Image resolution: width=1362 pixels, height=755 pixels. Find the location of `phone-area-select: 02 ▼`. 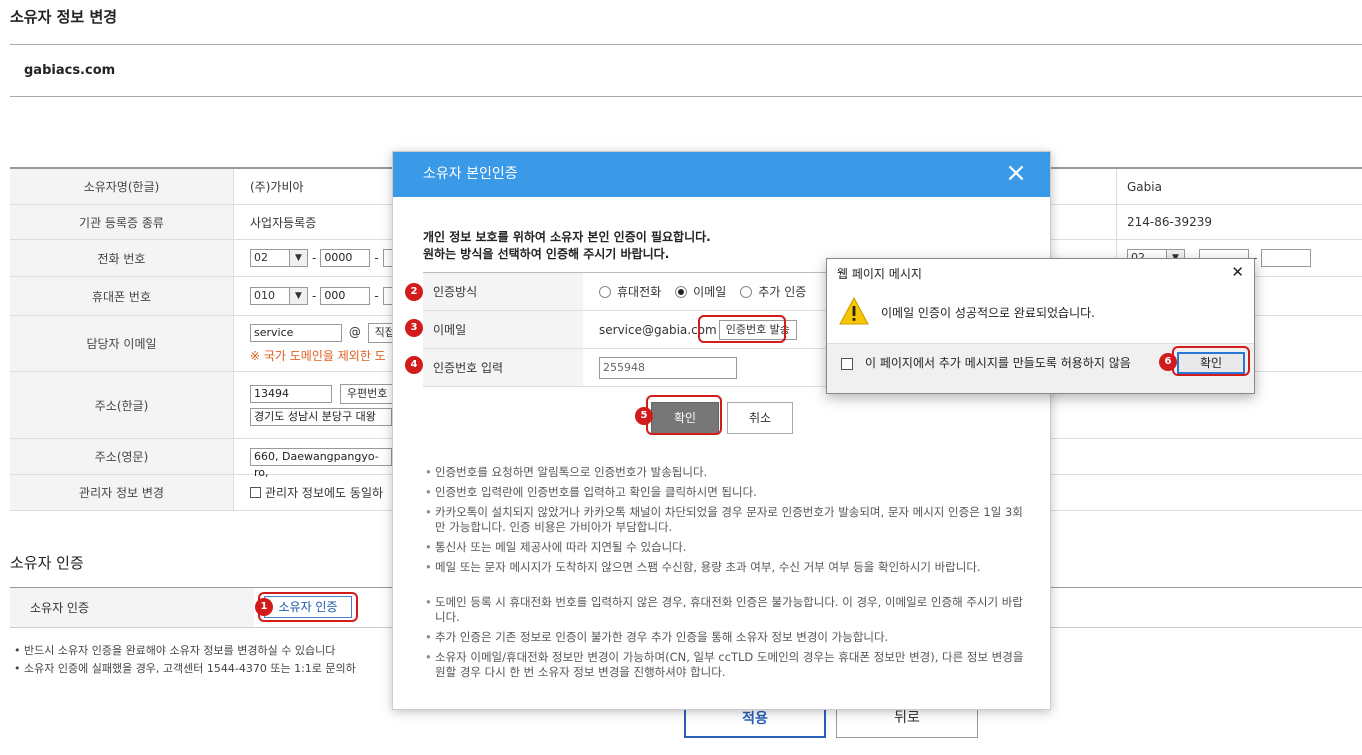

phone-area-select: 02 ▼ is located at coordinates (279, 258).